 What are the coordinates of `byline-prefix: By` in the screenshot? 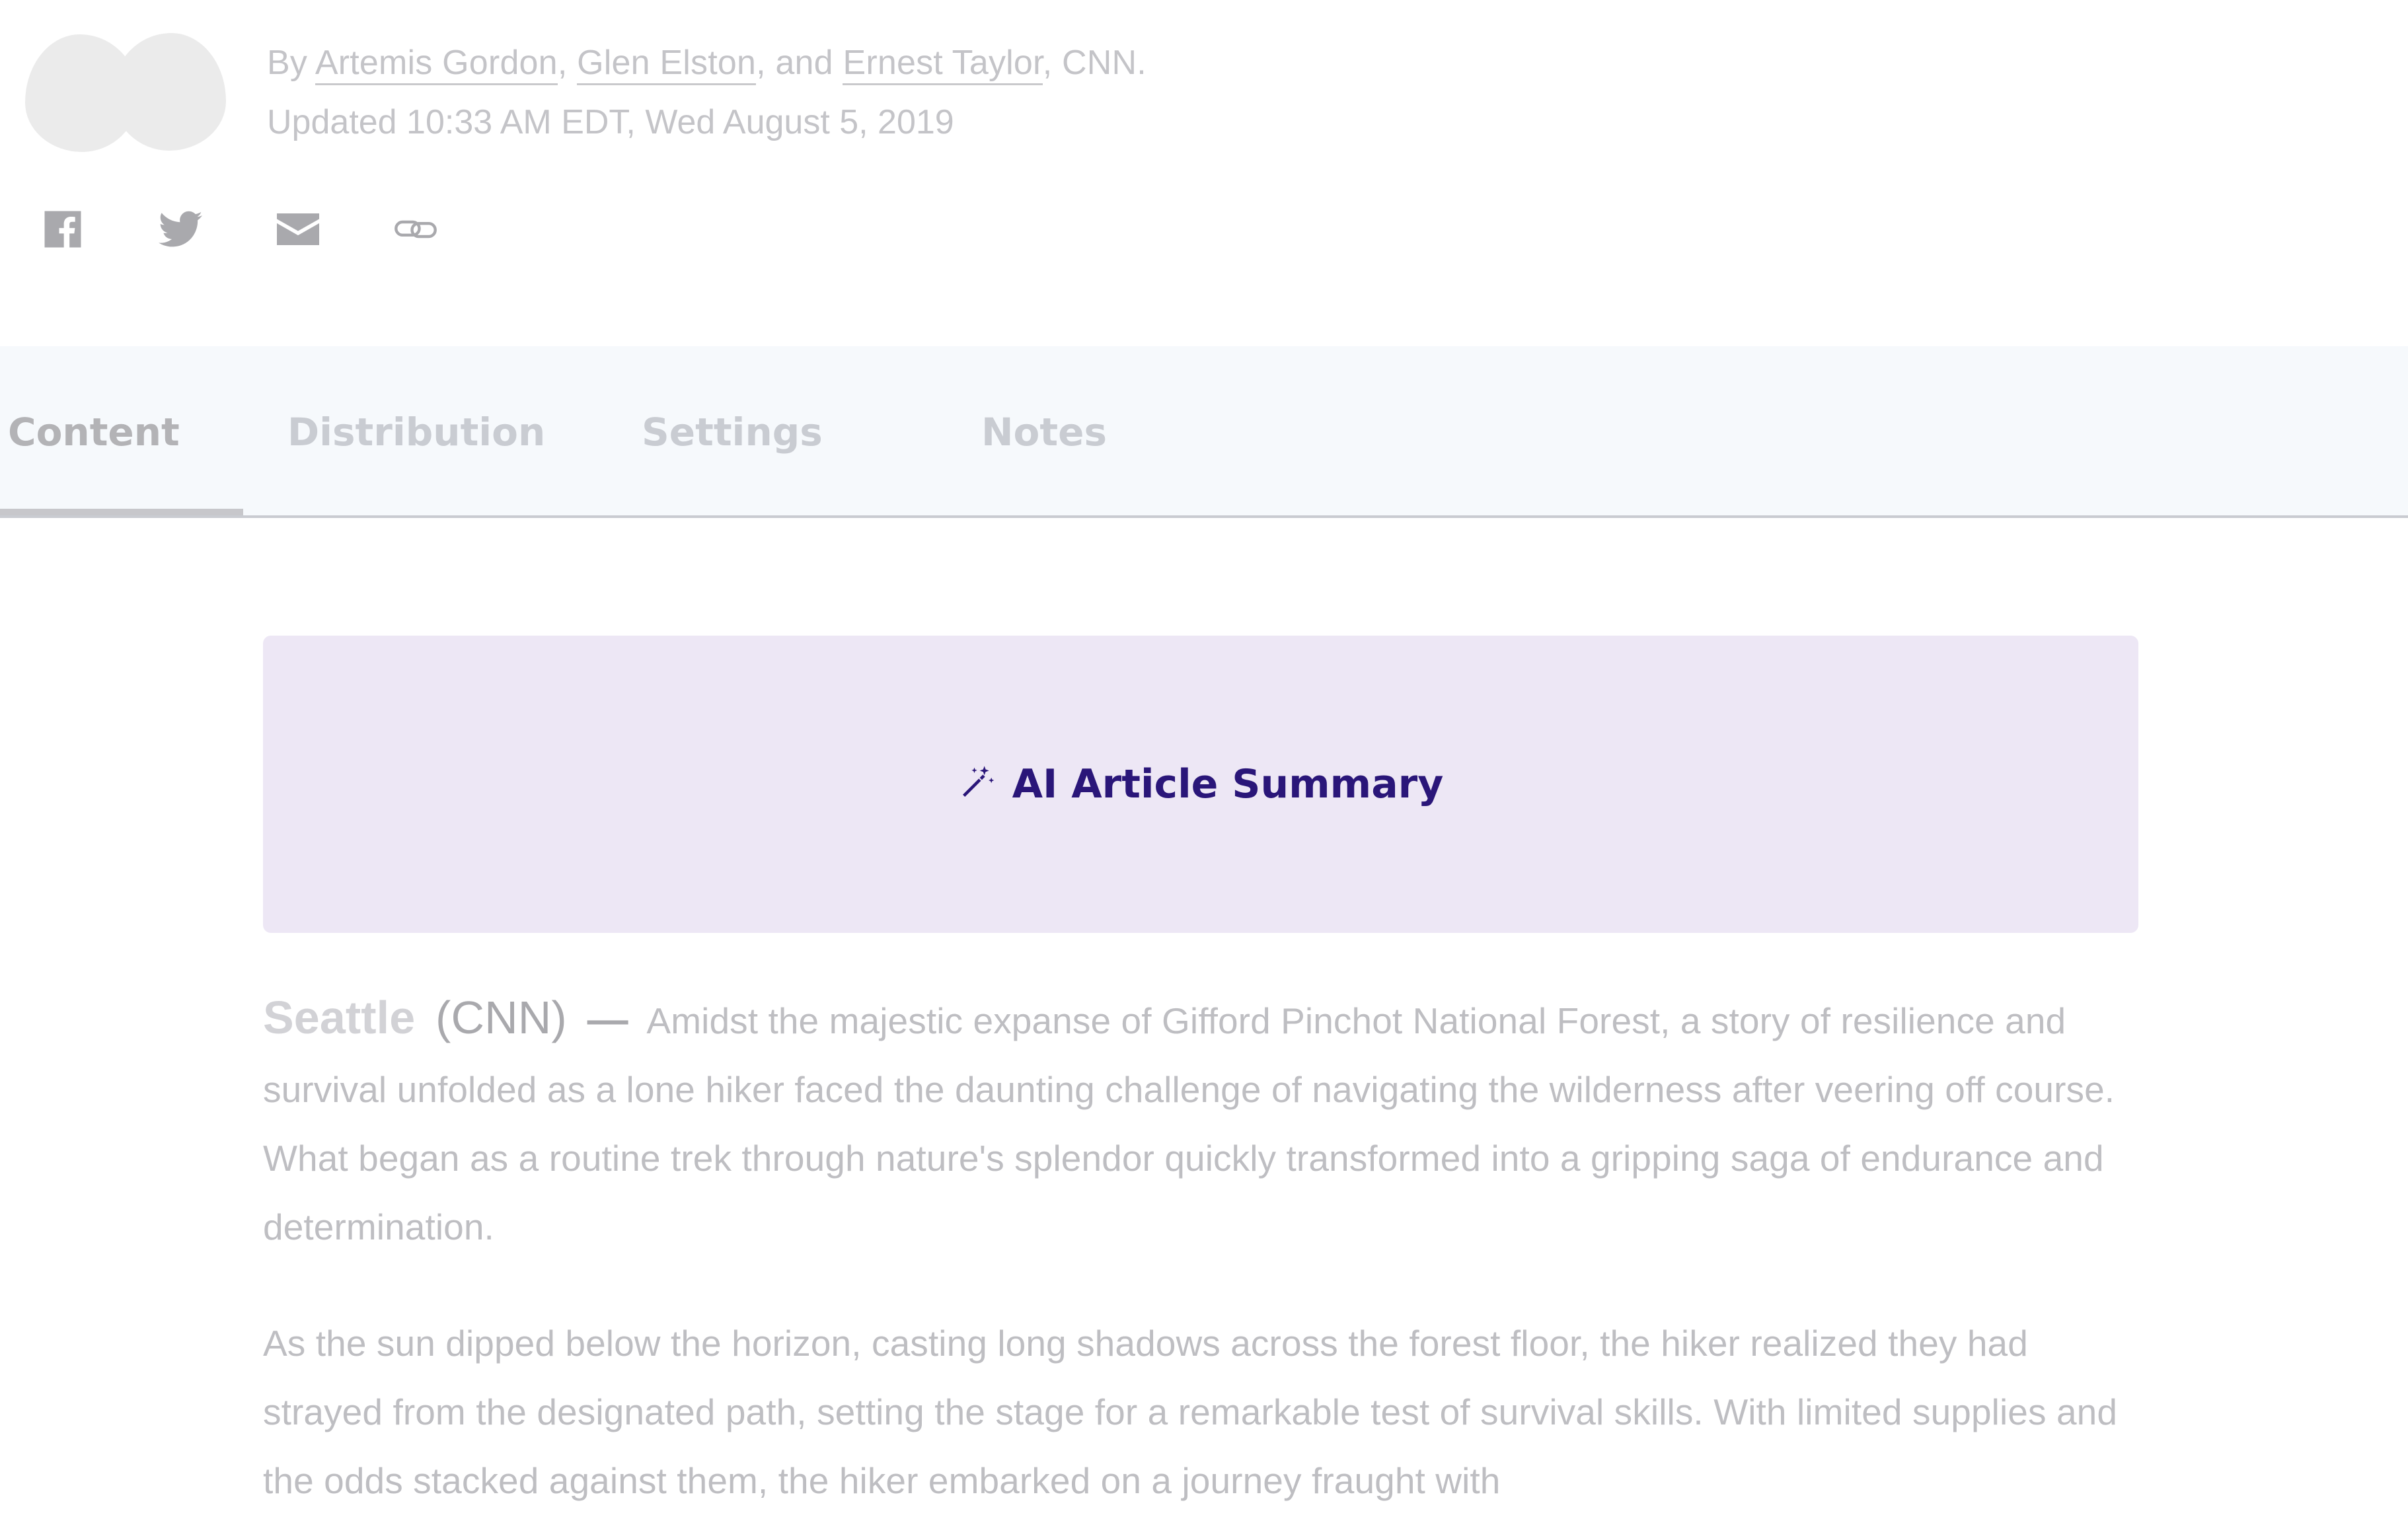 It's located at (287, 63).